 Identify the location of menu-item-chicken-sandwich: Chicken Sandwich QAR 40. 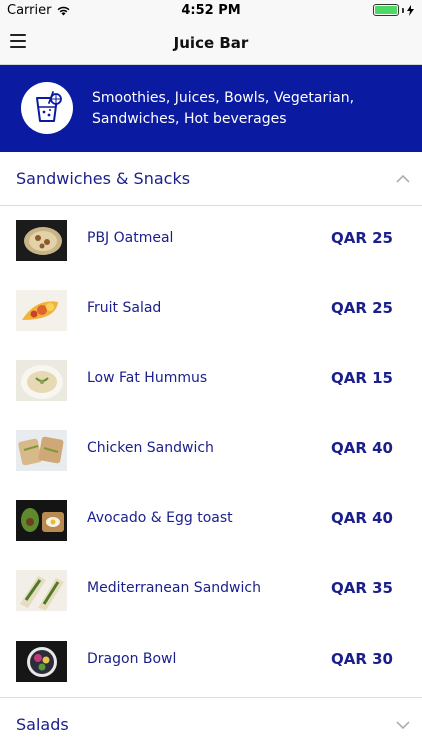
(211, 451).